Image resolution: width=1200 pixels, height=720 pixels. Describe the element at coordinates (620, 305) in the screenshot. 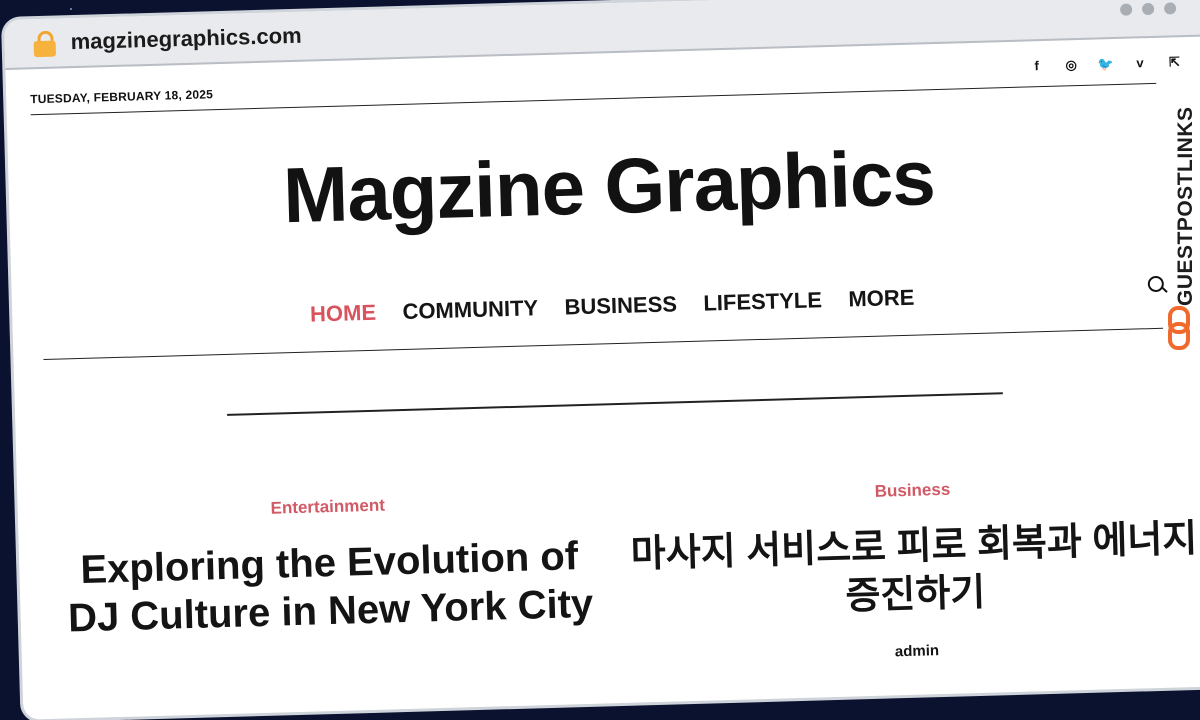

I see `nav-item-business: BUSINESS` at that location.